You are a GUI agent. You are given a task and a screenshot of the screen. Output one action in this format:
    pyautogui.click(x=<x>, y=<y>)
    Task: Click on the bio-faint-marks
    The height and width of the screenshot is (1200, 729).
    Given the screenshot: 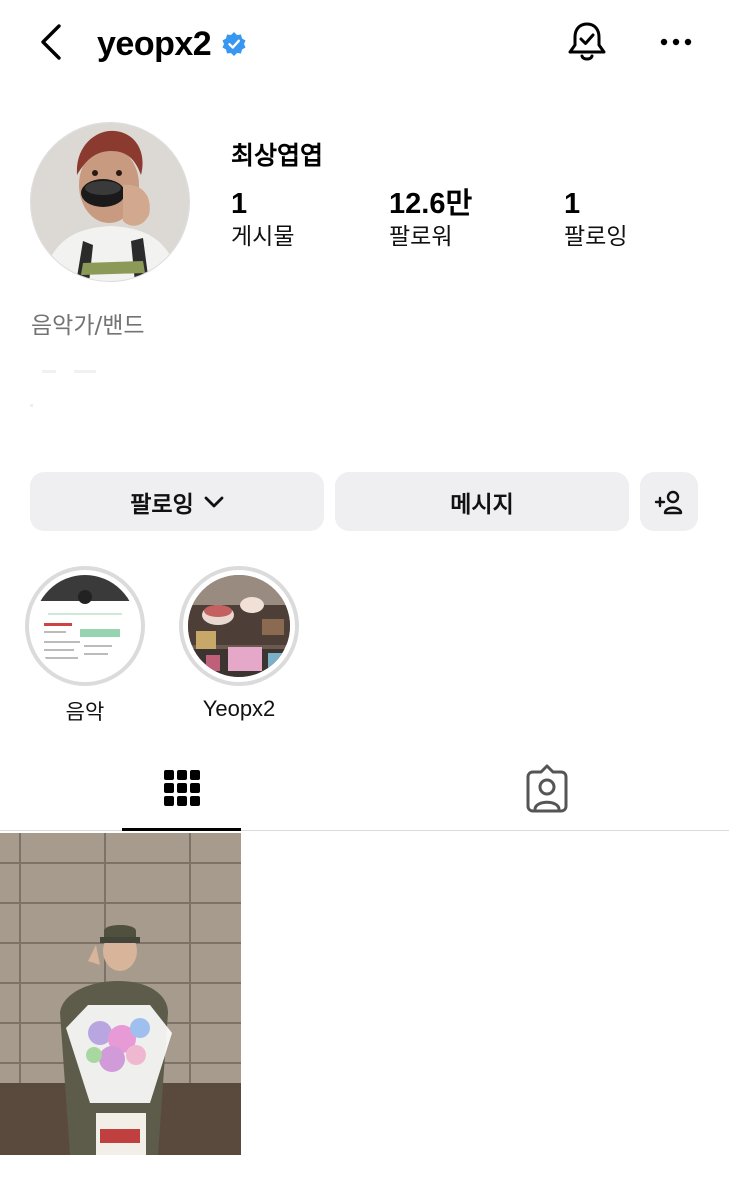 What is the action you would take?
    pyautogui.click(x=63, y=388)
    